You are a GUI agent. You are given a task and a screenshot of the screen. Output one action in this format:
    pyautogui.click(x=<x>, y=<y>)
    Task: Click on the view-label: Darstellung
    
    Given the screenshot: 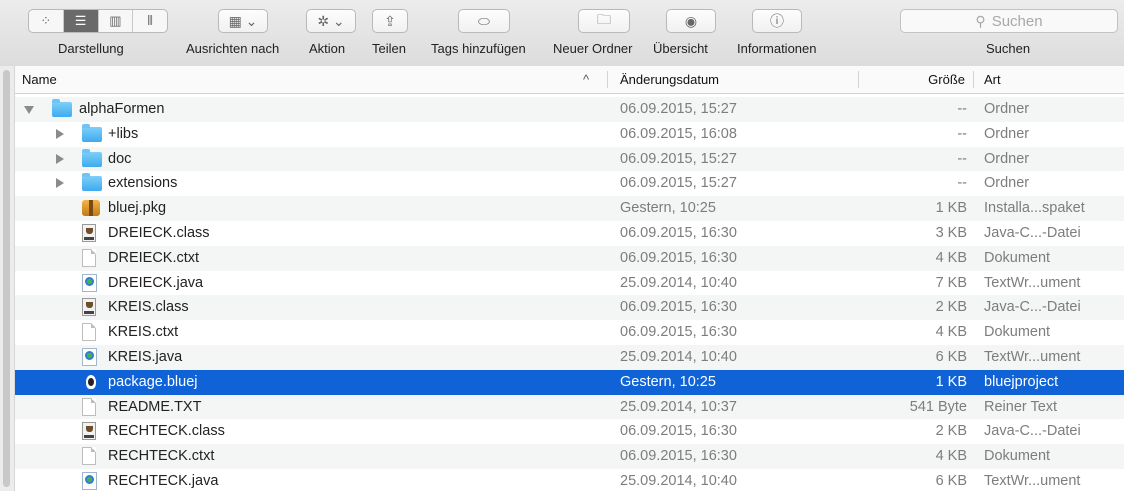 What is the action you would take?
    pyautogui.click(x=91, y=48)
    